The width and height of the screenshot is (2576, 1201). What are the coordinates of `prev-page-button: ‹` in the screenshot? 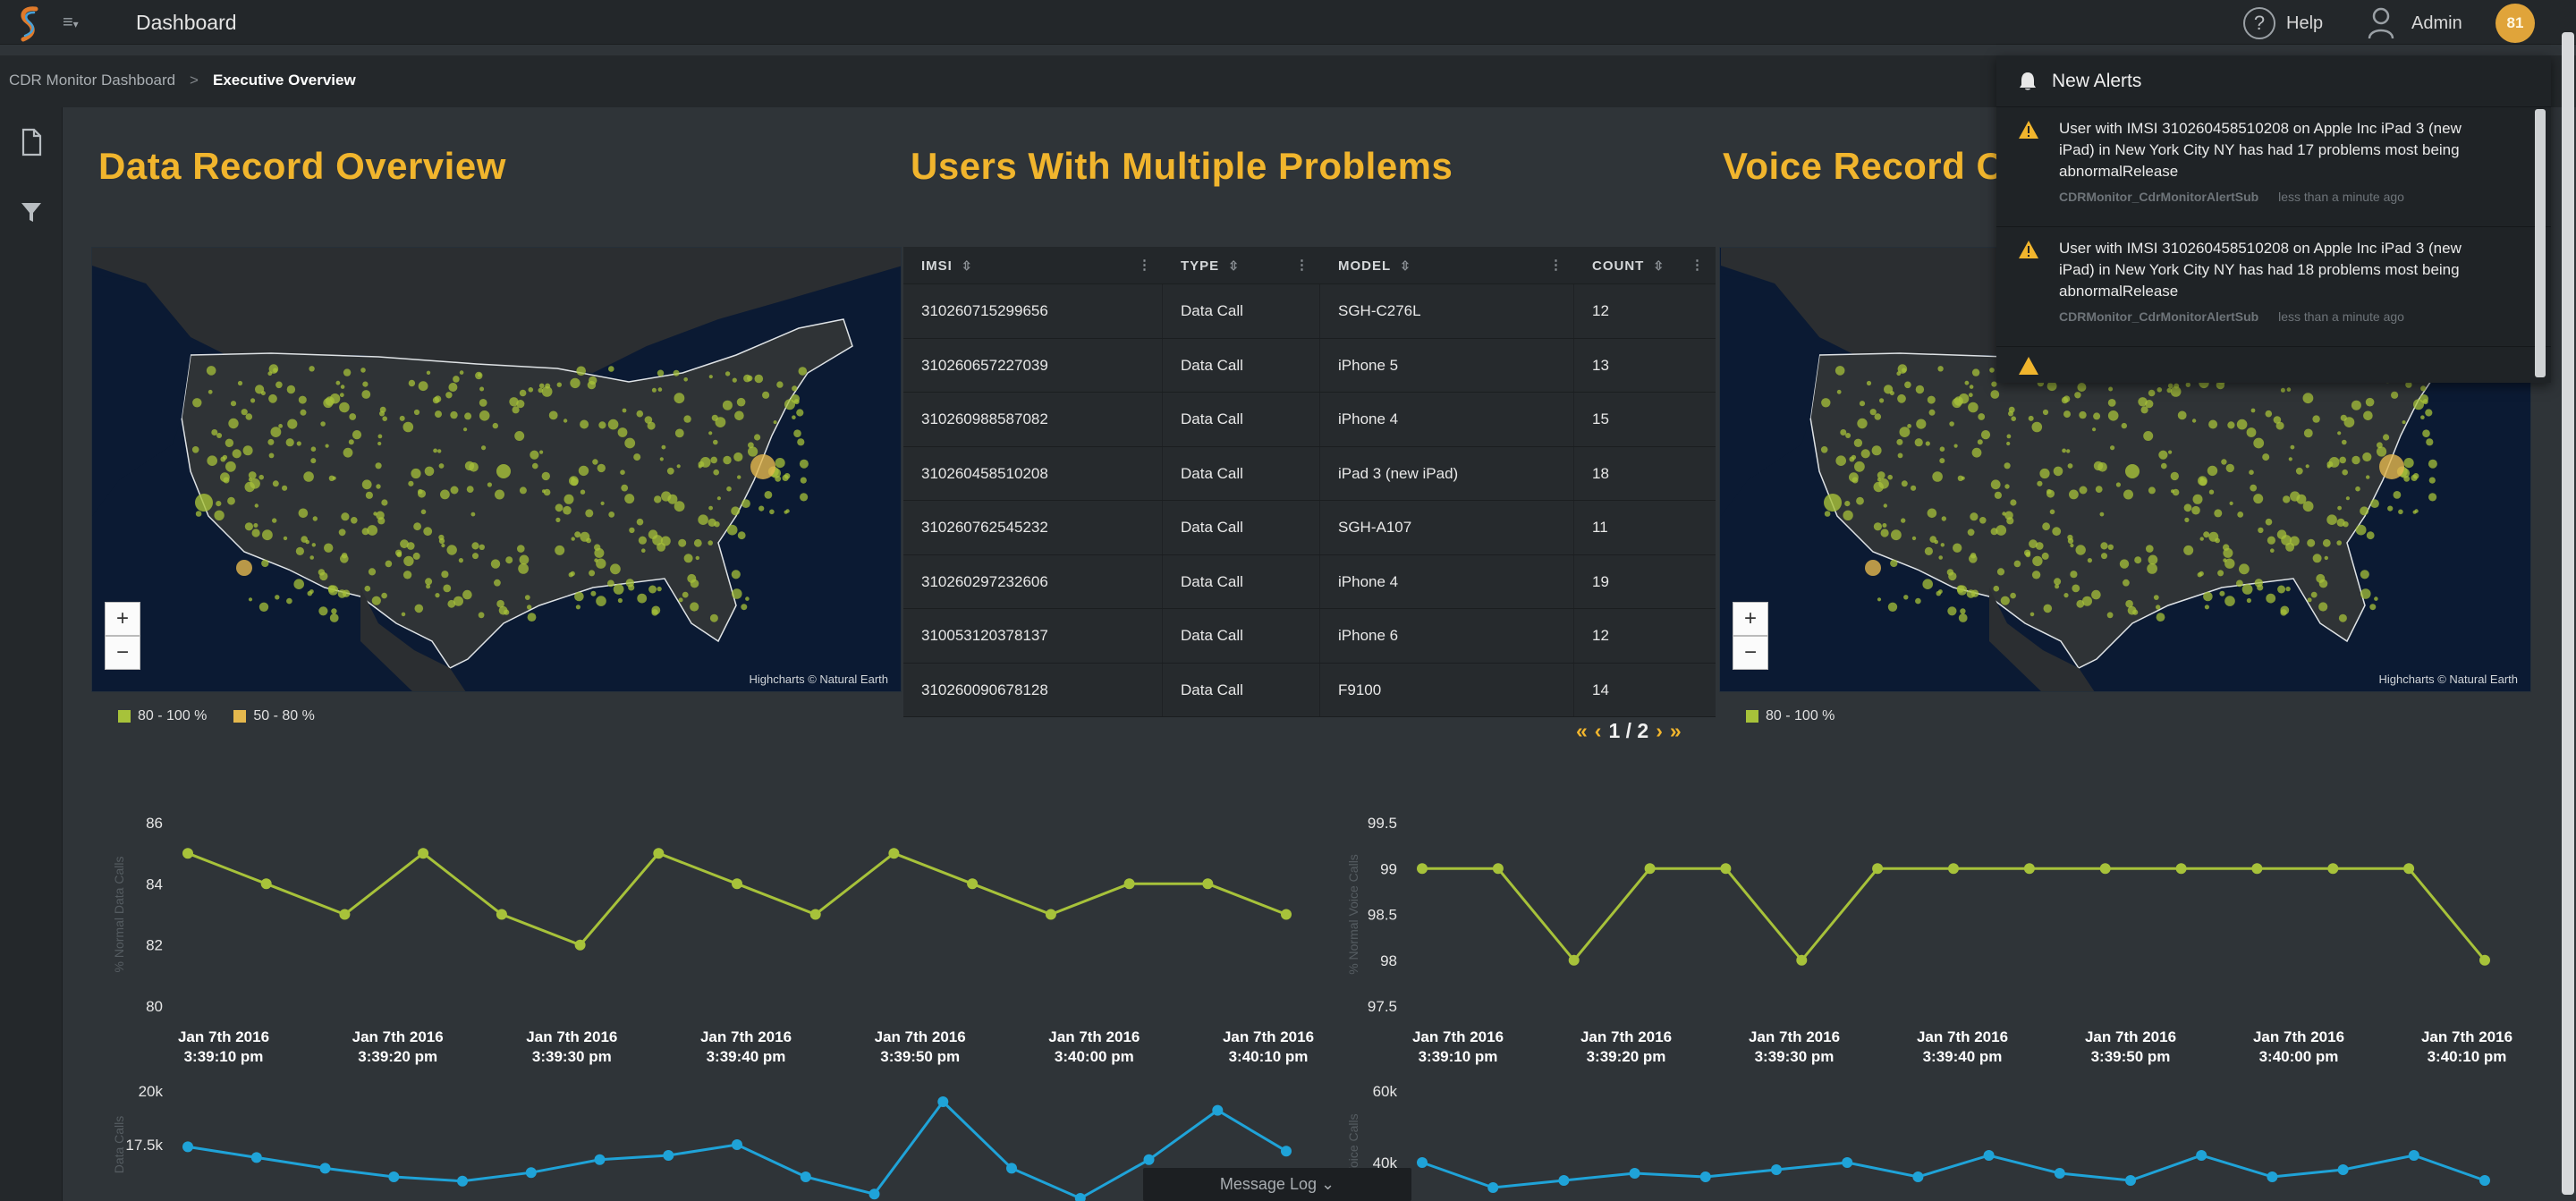 It's located at (1598, 731).